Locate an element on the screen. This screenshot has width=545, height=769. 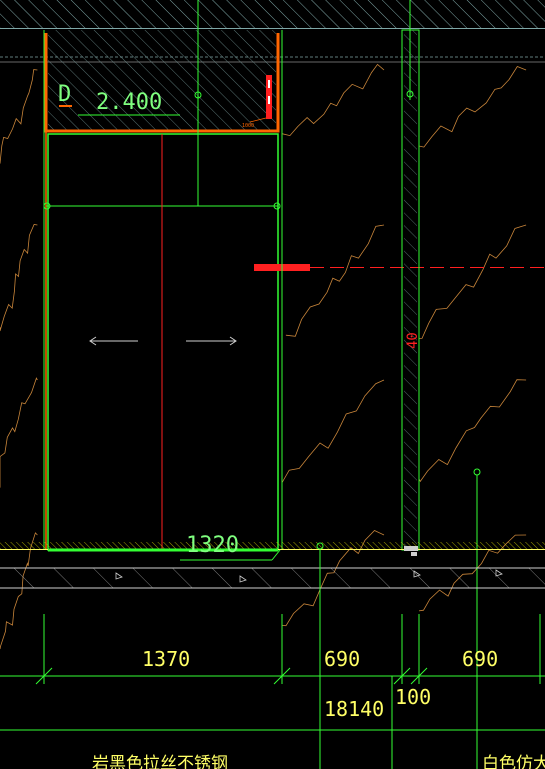
dim-18140: 18140 is located at coordinates (354, 709).